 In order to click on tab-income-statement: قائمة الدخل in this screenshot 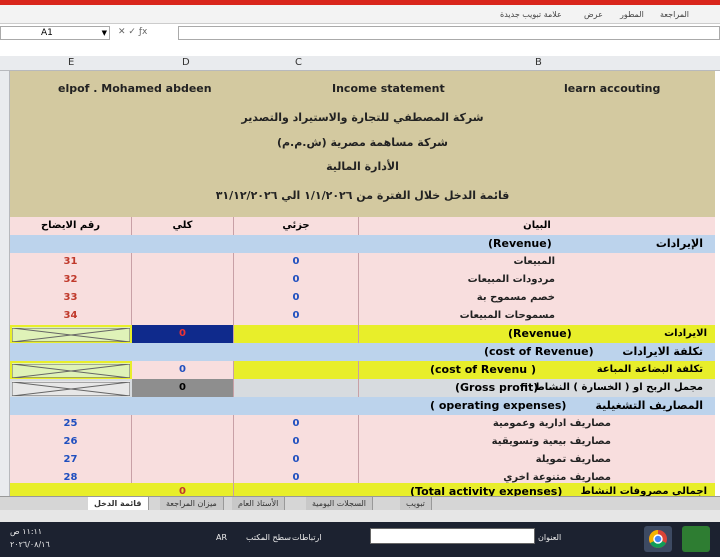, I will do `click(118, 503)`.